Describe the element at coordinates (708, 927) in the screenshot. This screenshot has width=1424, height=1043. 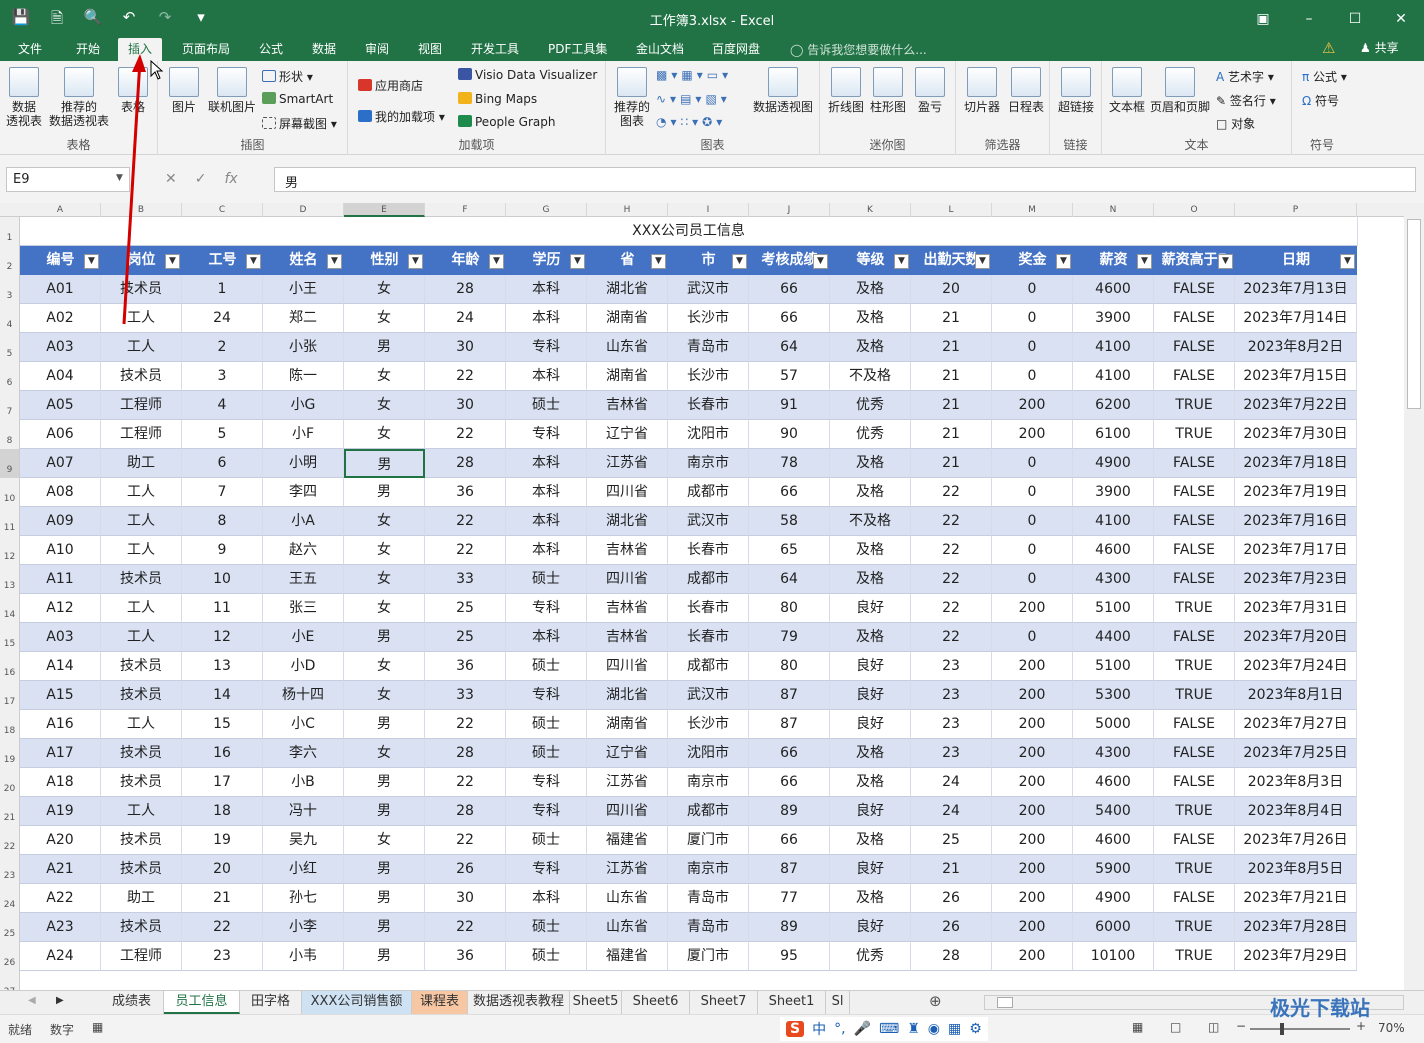
I see `table-cell: 青岛市` at that location.